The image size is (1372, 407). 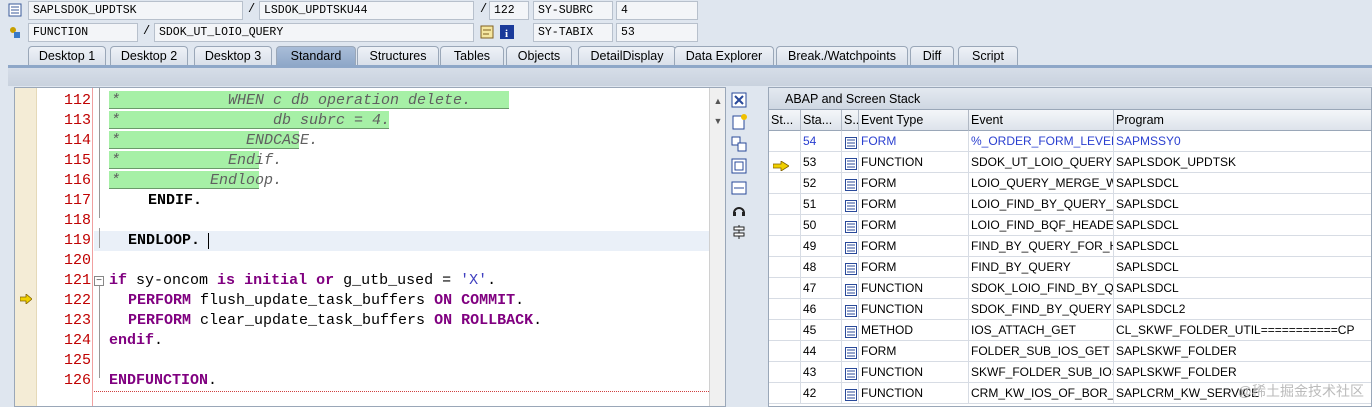 I want to click on include-field: LSDOK_UPDTSKU44, so click(x=366, y=10).